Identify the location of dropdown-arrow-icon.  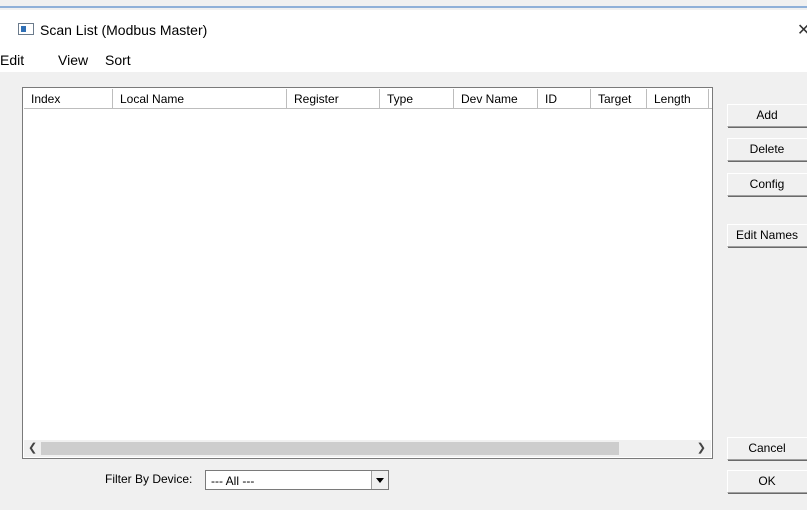
(379, 480).